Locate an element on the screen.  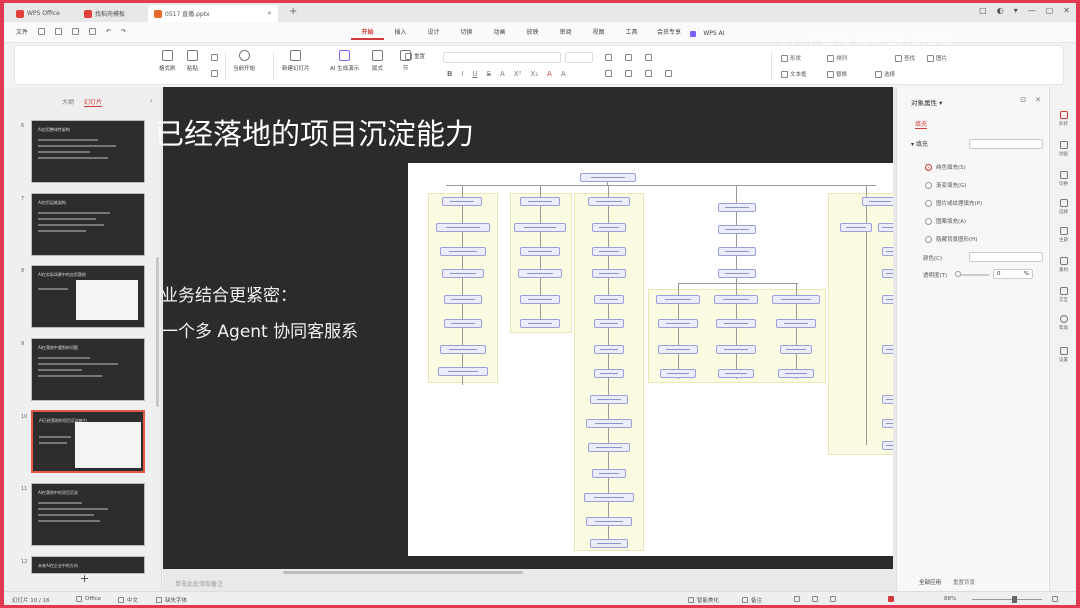
highlight-button: A is located at coordinates (563, 74).